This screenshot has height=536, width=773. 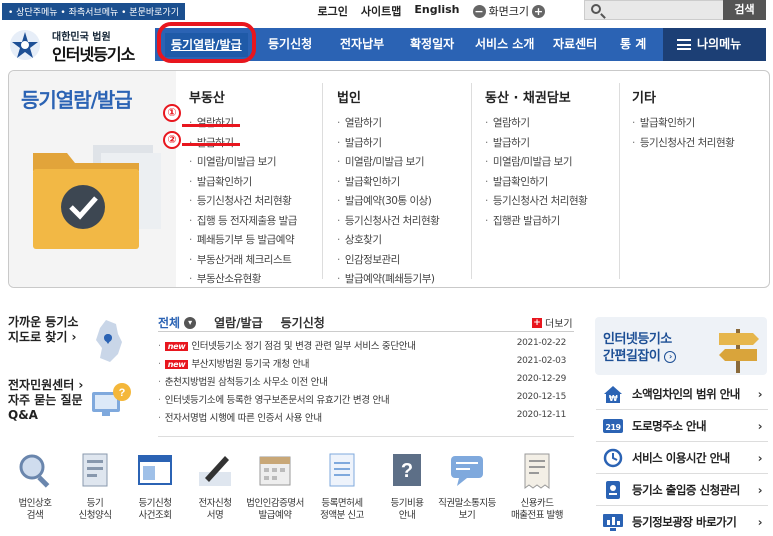 I want to click on news-date: 2020-12-29, so click(x=541, y=379).